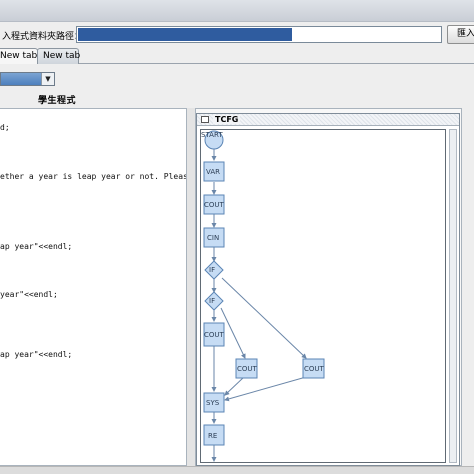 This screenshot has width=474, height=474. What do you see at coordinates (460, 34) in the screenshot?
I see `import-button: 匯入` at bounding box center [460, 34].